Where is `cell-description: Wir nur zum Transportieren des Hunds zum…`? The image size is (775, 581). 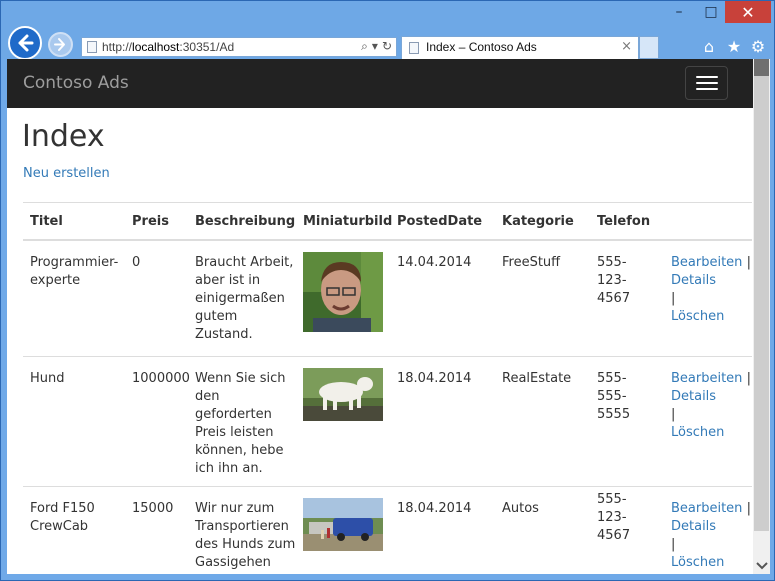 cell-description: Wir nur zum Transportieren des Hunds zum… is located at coordinates (242, 530).